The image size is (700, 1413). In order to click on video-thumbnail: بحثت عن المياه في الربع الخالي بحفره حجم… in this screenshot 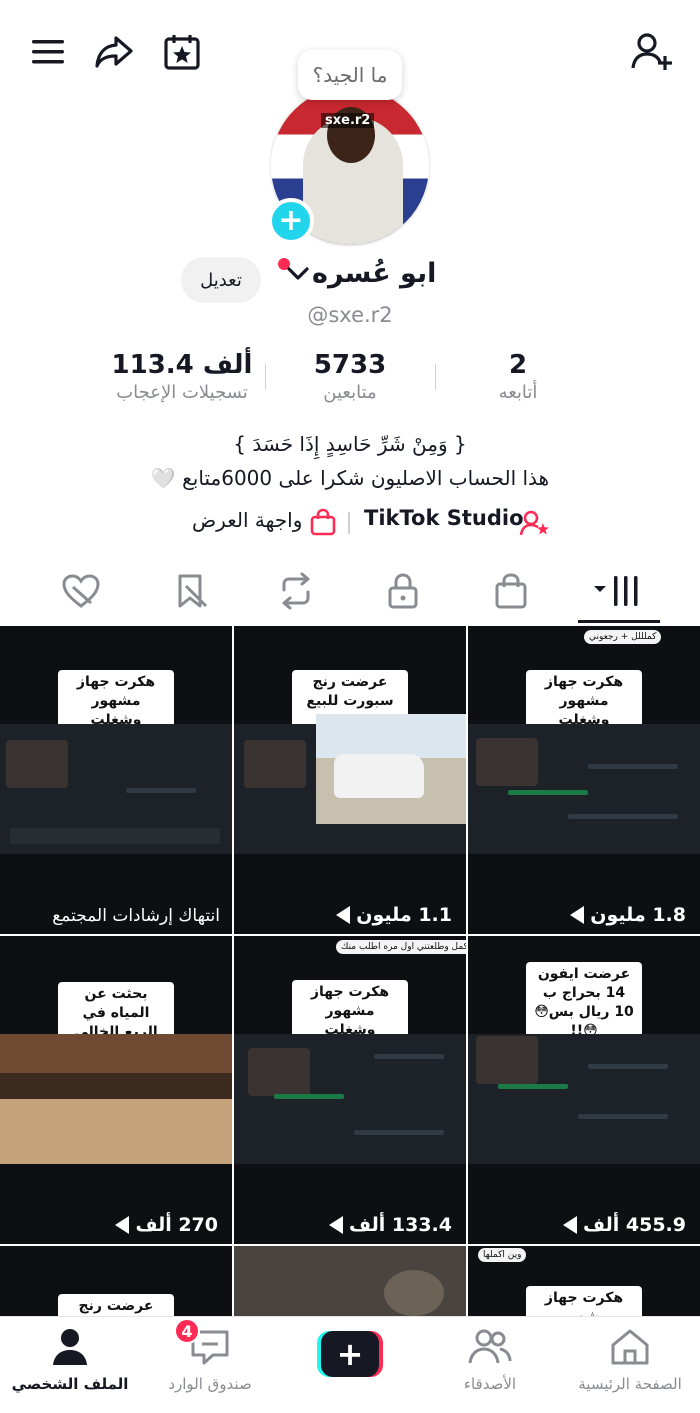, I will do `click(116, 1090)`.